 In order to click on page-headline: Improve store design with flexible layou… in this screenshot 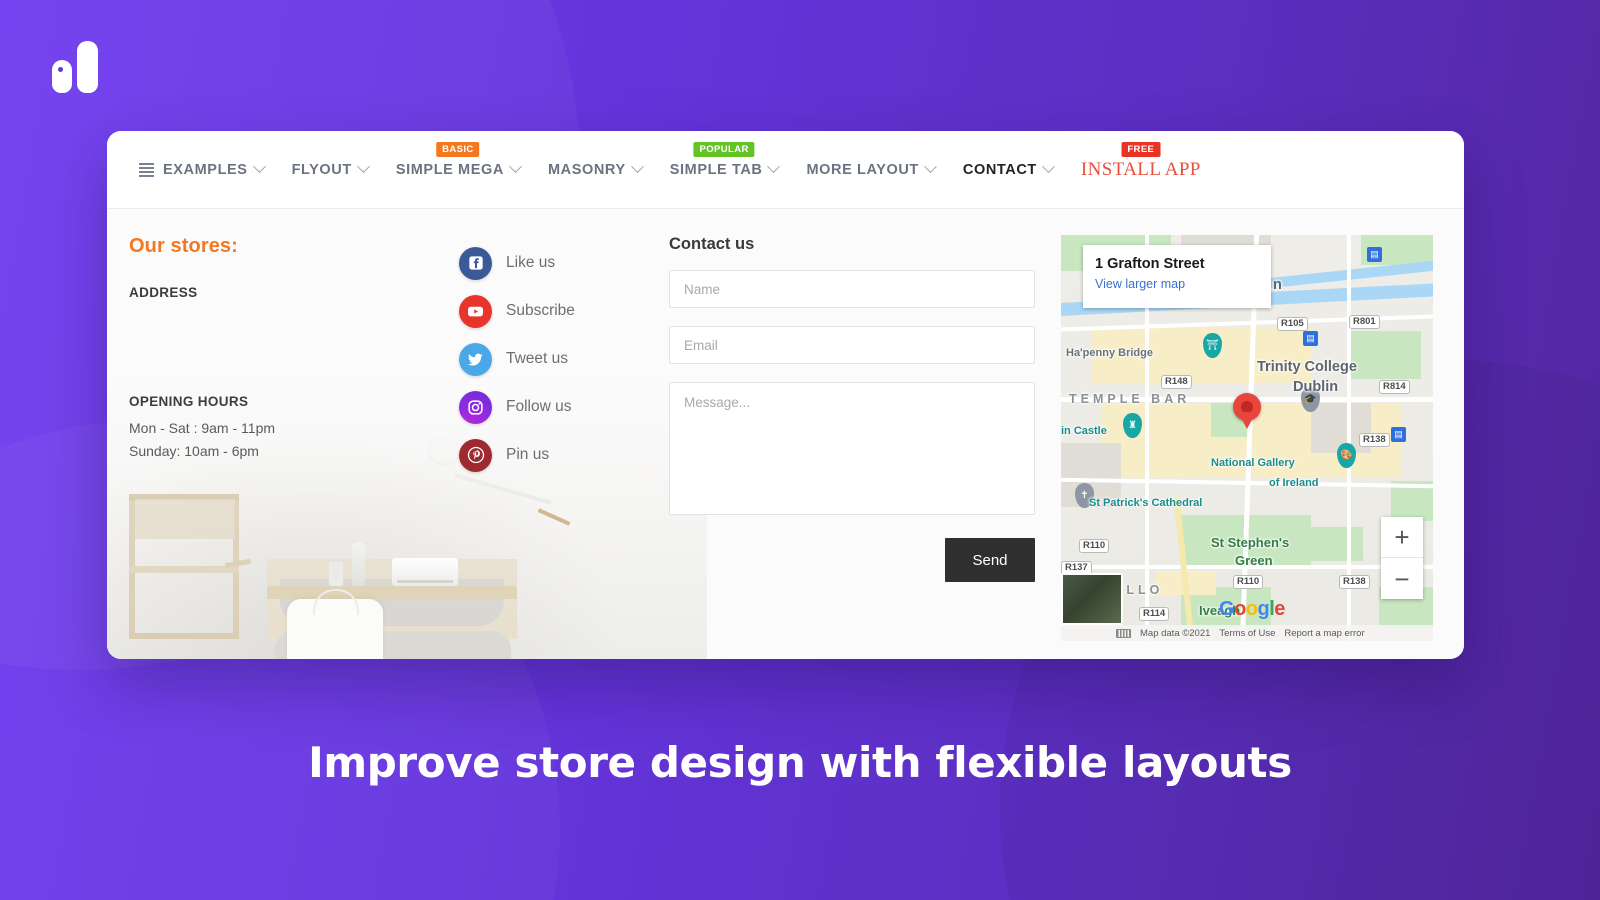, I will do `click(800, 762)`.